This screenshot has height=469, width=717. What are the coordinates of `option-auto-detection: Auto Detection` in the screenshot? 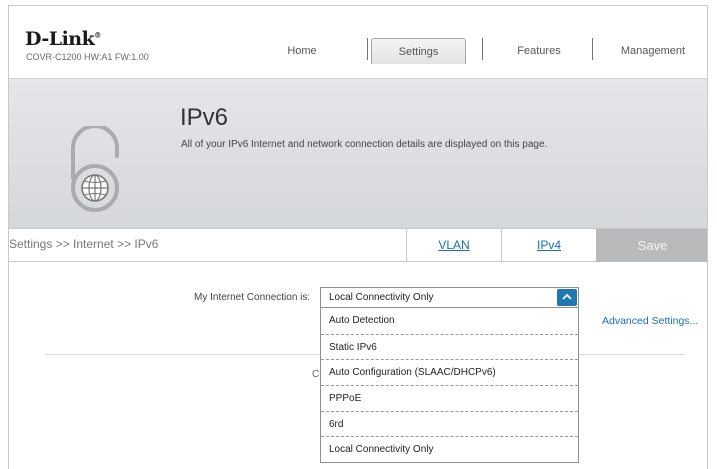 It's located at (449, 321).